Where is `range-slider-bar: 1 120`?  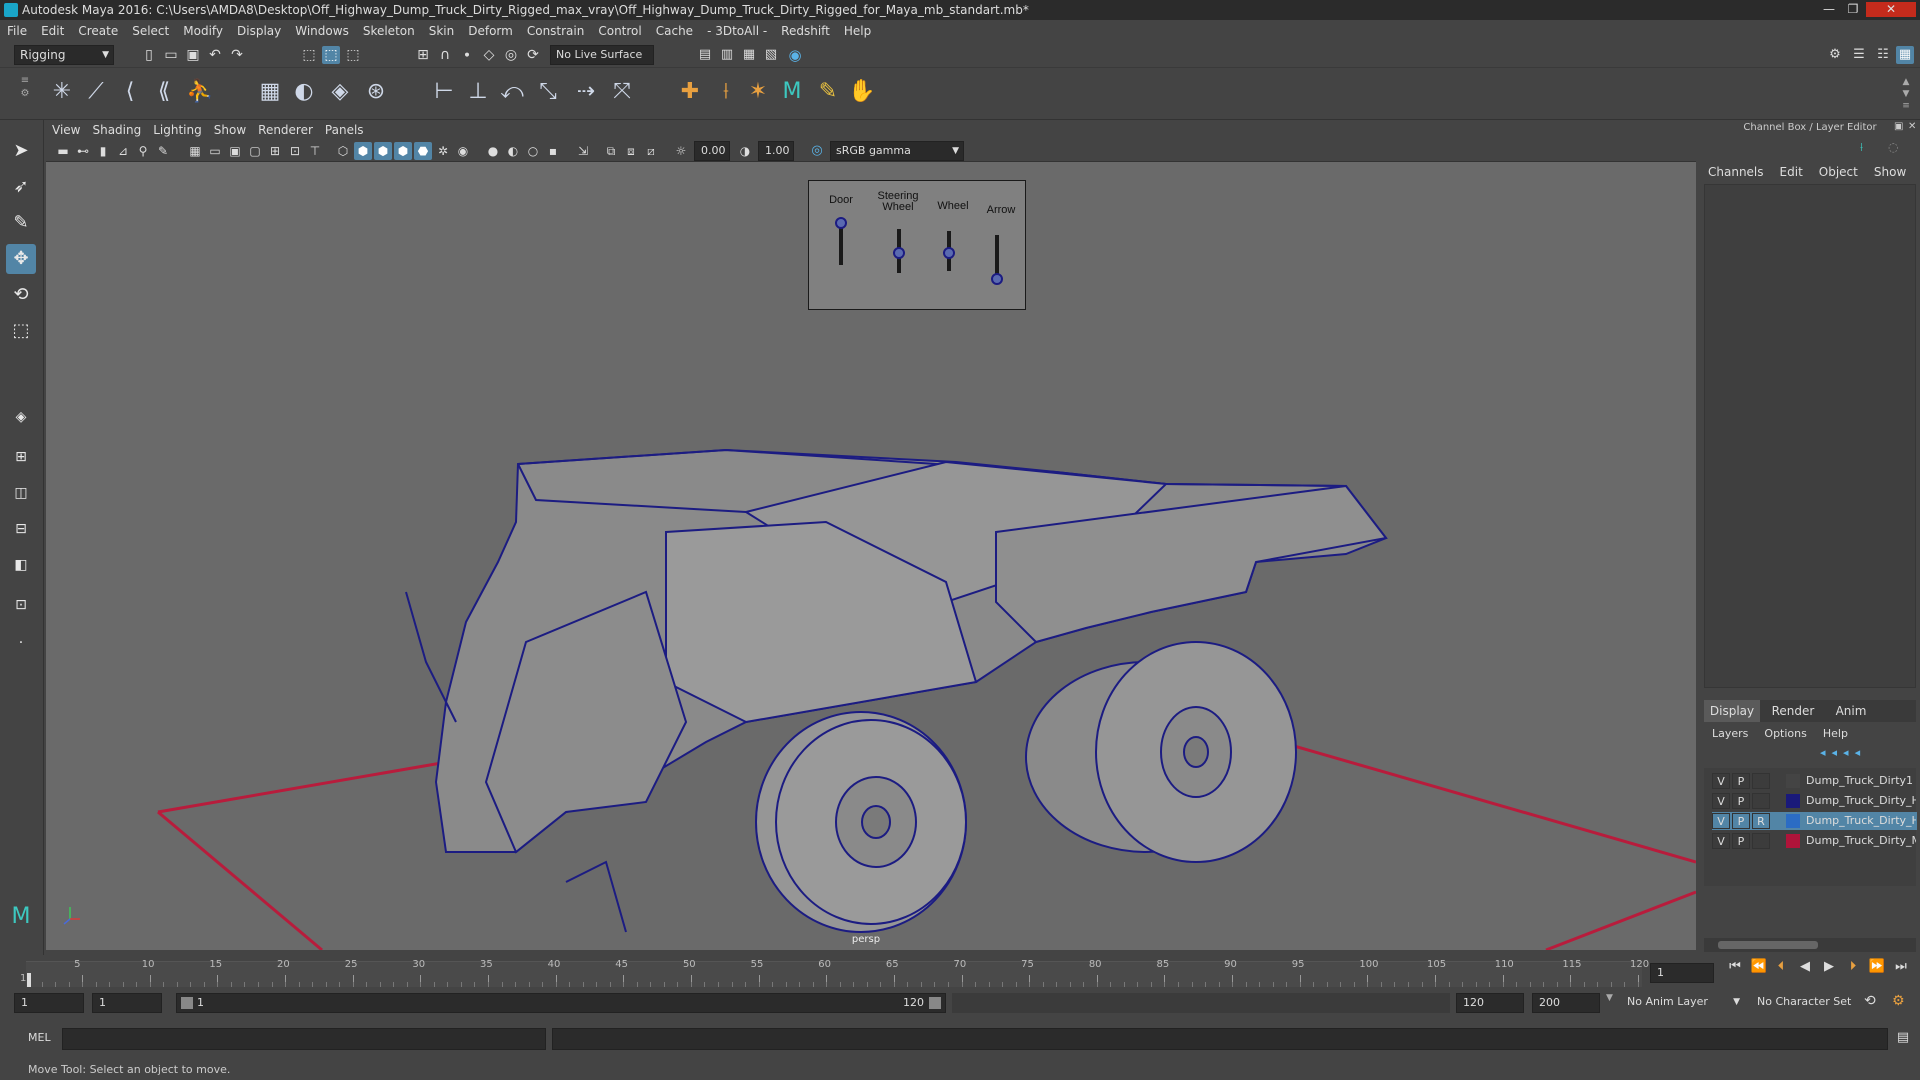
range-slider-bar: 1 120 is located at coordinates (561, 1003).